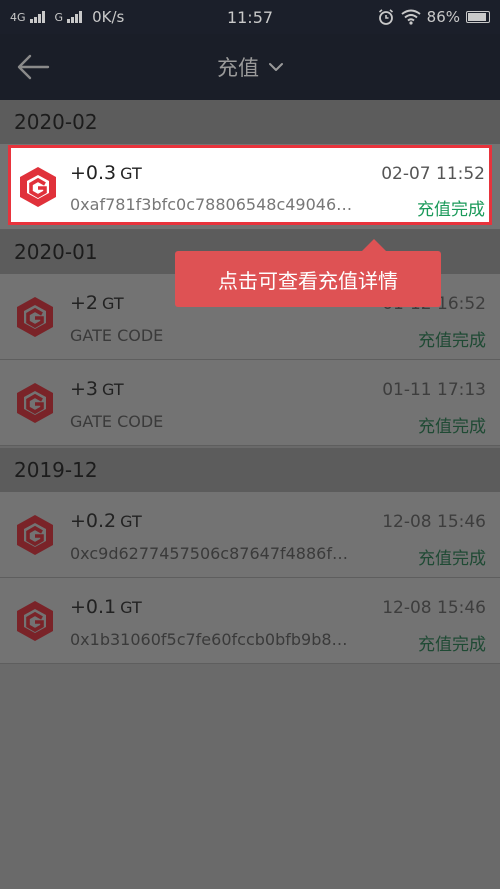 This screenshot has width=500, height=889. What do you see at coordinates (93, 607) in the screenshot?
I see `amount-value: +0.1` at bounding box center [93, 607].